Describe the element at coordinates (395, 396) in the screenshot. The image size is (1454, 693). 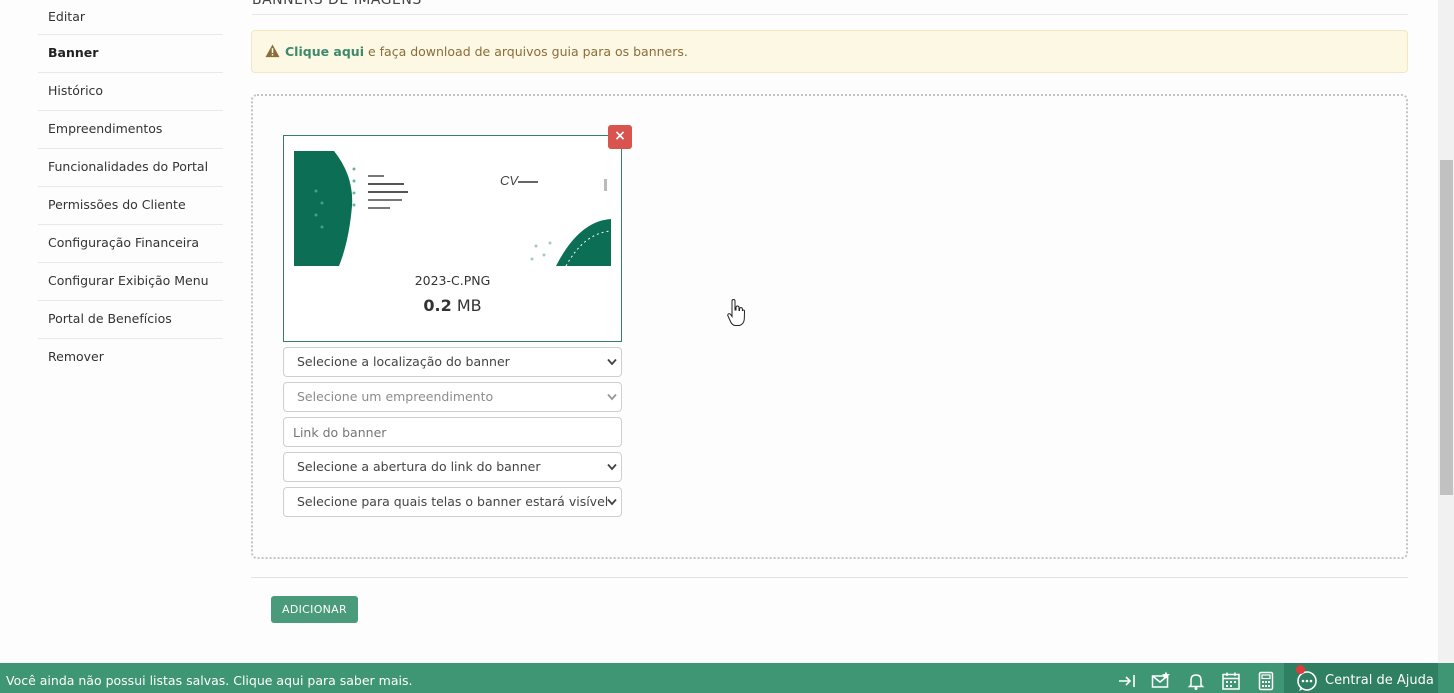
I see `development-select-value: Selecione um empreendimento` at that location.